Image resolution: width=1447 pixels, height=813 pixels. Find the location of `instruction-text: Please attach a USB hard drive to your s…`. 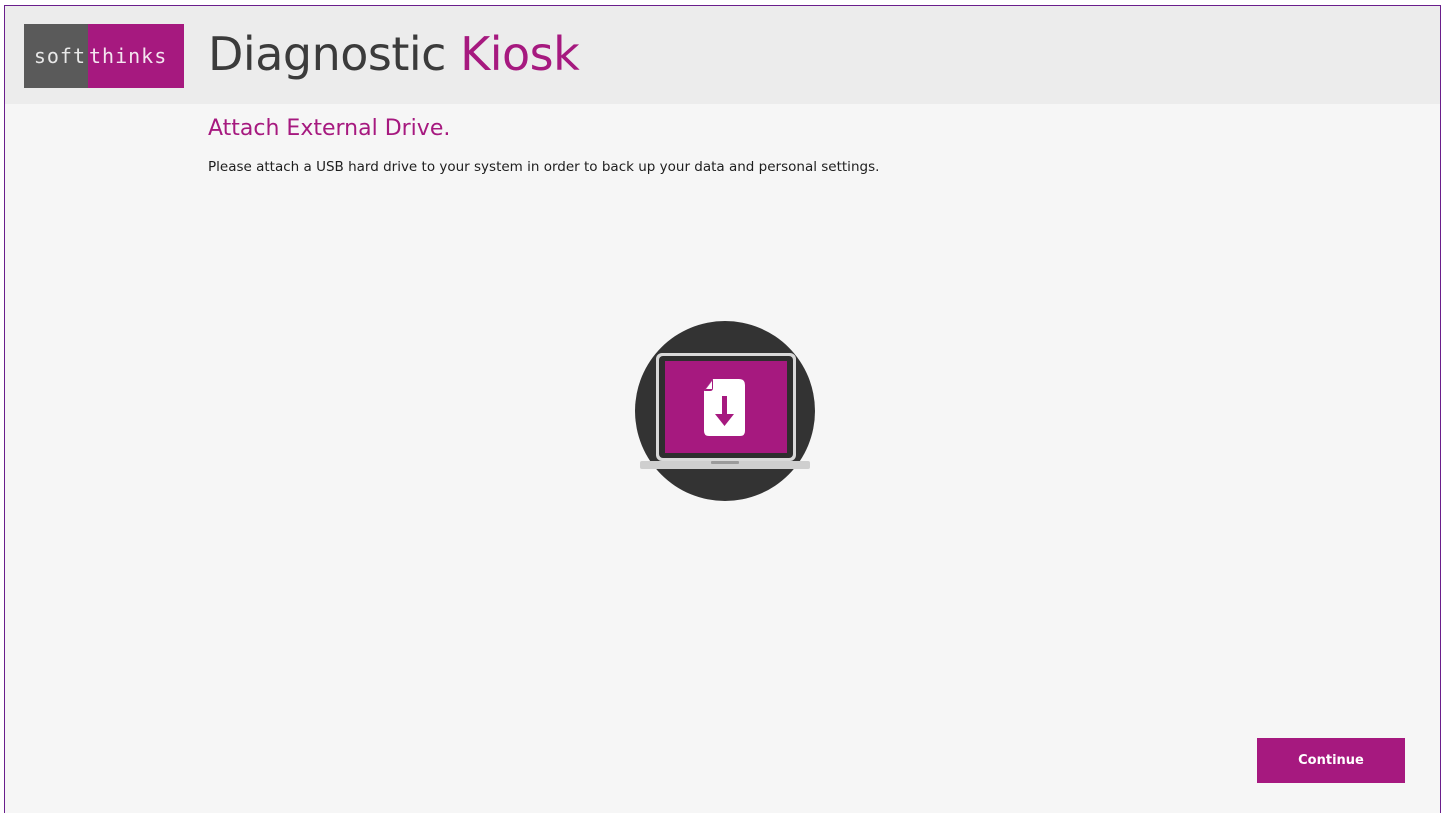

instruction-text: Please attach a USB hard drive to your s… is located at coordinates (544, 167).